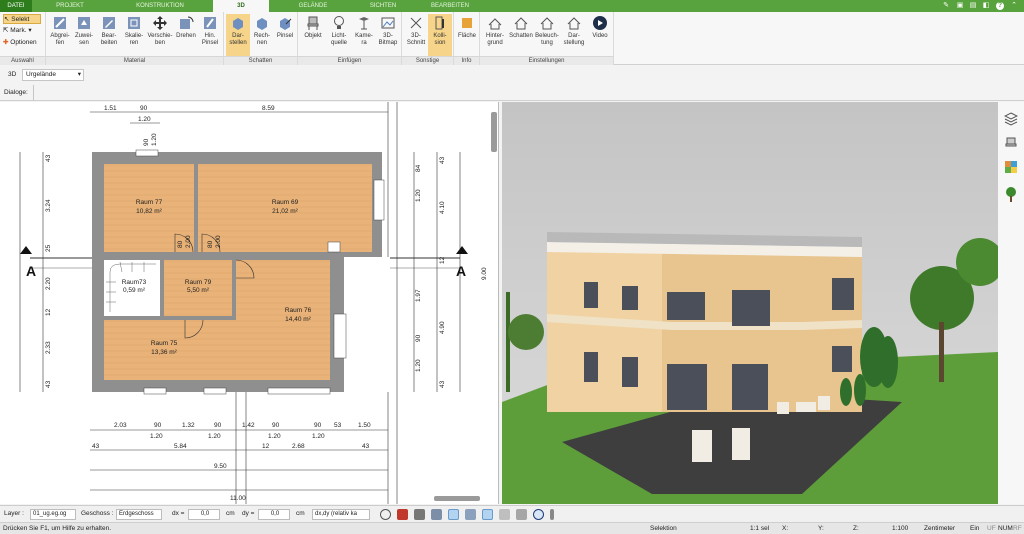 This screenshot has height=534, width=1024. What do you see at coordinates (53, 75) in the screenshot?
I see `terrain-select: Urgelände ▾` at bounding box center [53, 75].